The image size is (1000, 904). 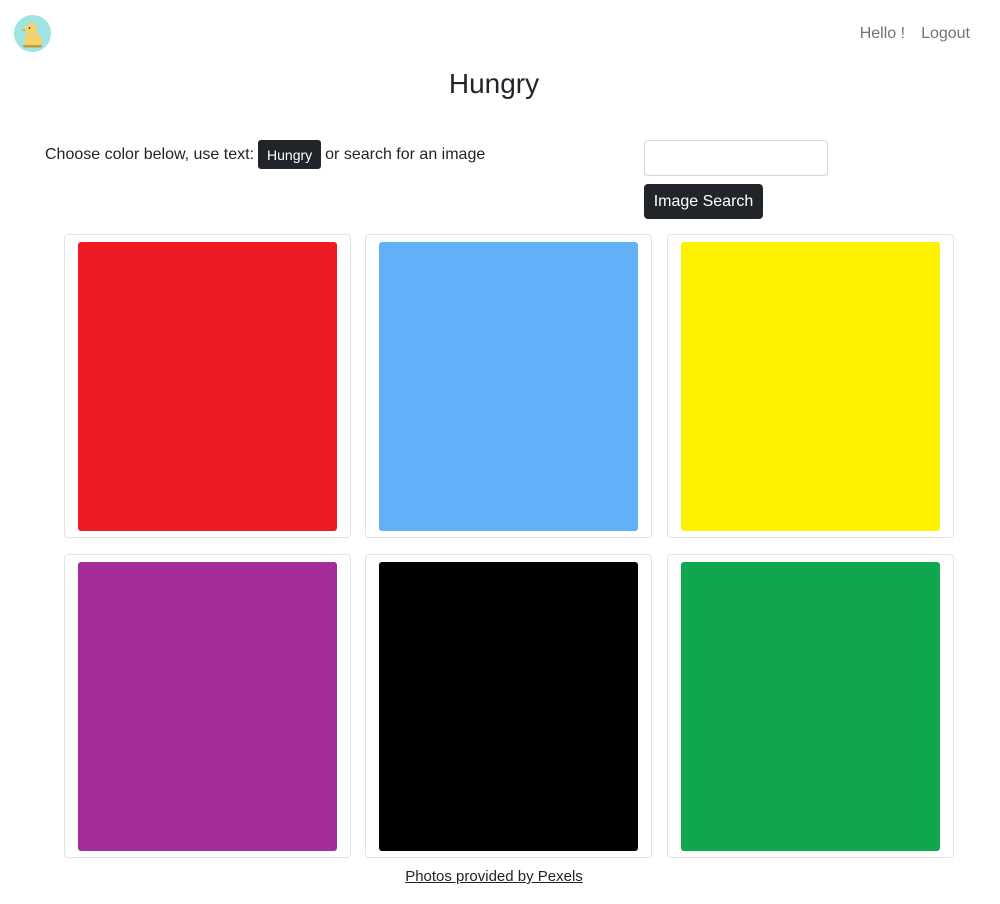 I want to click on duck-logo-icon, so click(x=32, y=33).